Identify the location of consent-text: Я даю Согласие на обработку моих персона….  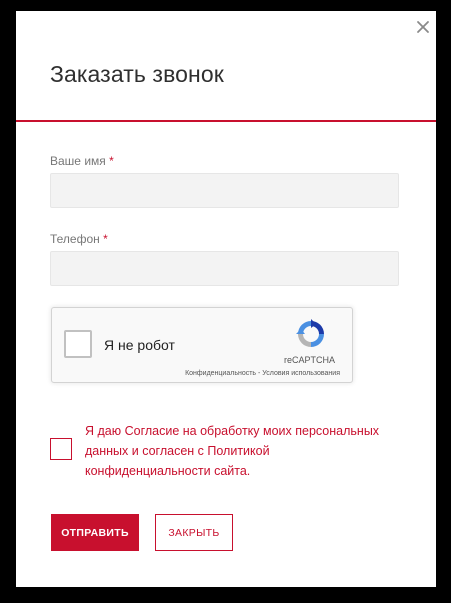
(240, 451).